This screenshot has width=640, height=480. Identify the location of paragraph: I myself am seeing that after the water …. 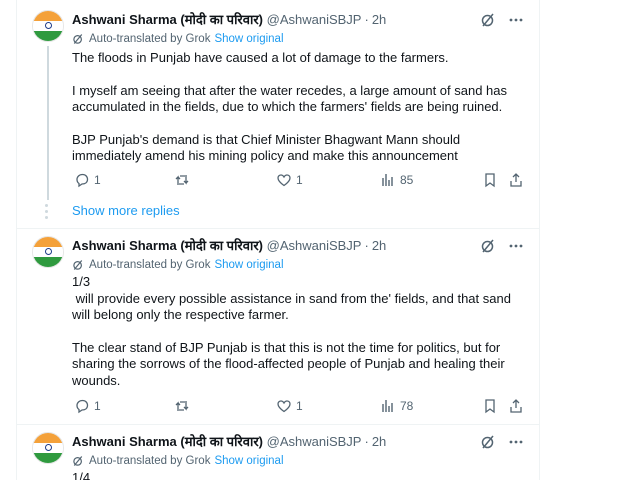
(291, 98).